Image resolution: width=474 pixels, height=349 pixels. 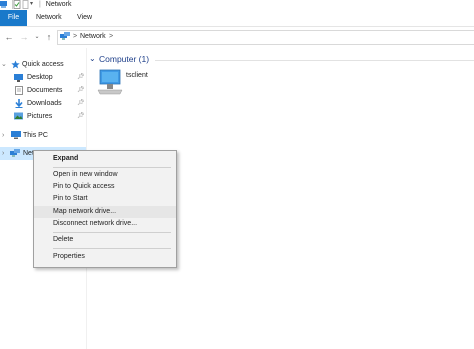 What do you see at coordinates (55, 4) in the screenshot?
I see `window-title: | Network` at bounding box center [55, 4].